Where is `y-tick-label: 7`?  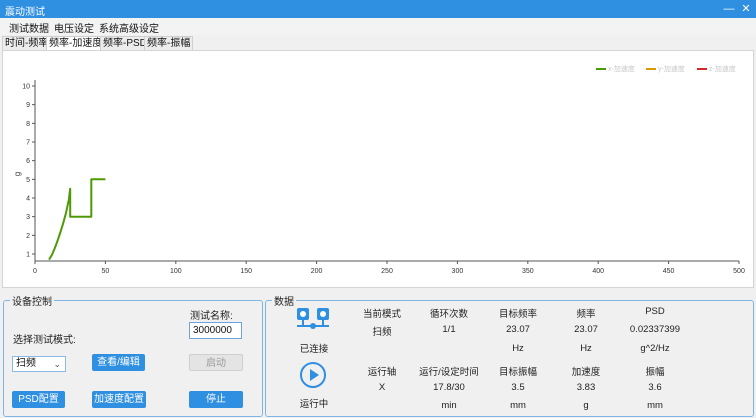
y-tick-label: 7 is located at coordinates (28, 143).